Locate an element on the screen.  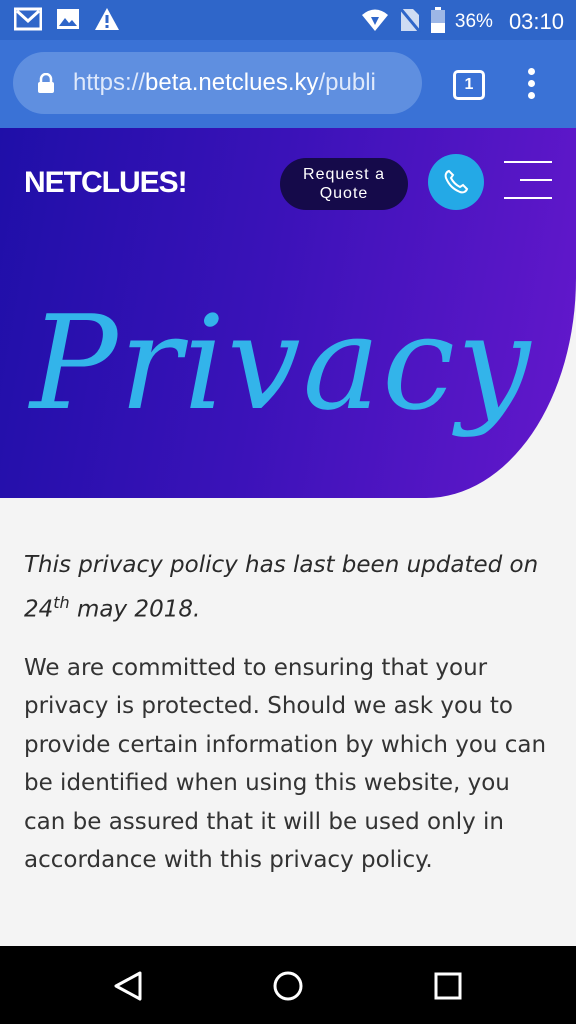
battery-percent: 36% is located at coordinates (473, 21).